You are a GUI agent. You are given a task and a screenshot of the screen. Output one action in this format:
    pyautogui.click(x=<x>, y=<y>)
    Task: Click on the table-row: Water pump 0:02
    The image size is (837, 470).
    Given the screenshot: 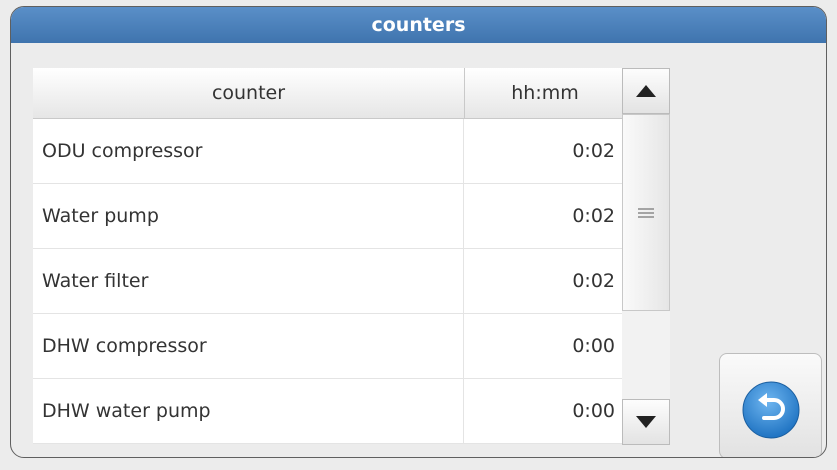 What is the action you would take?
    pyautogui.click(x=329, y=216)
    